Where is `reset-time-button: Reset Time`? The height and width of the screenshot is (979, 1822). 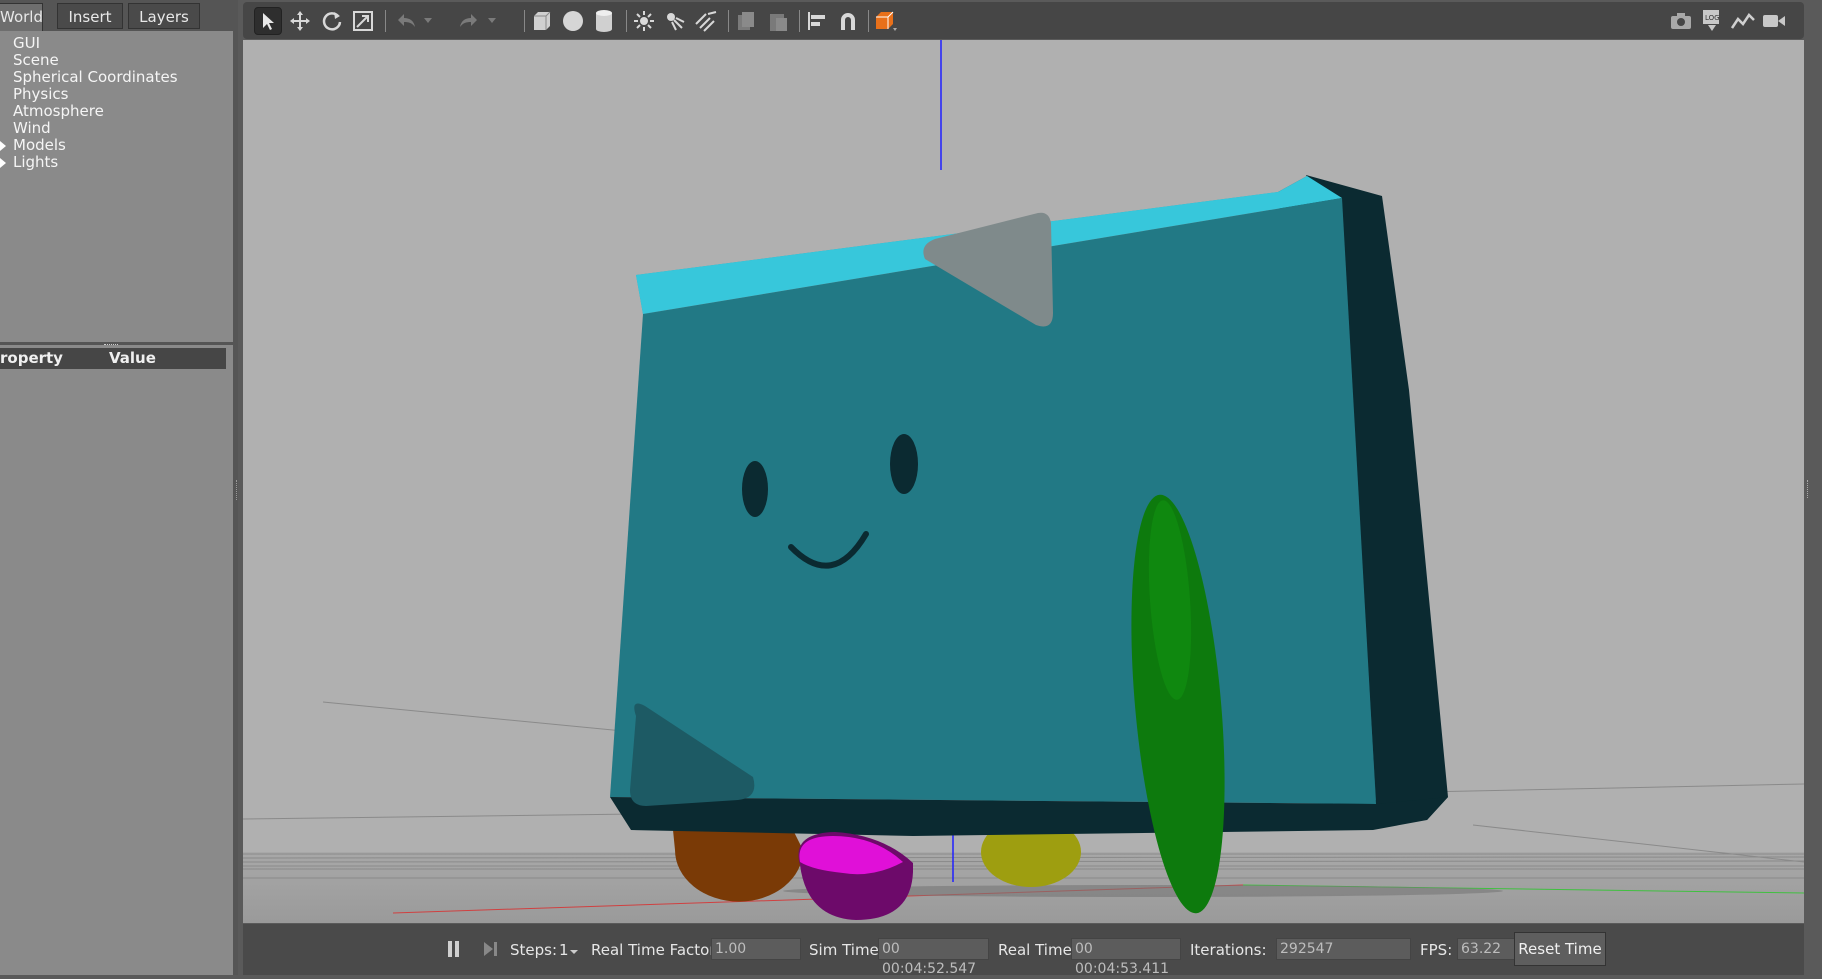 reset-time-button: Reset Time is located at coordinates (1560, 949).